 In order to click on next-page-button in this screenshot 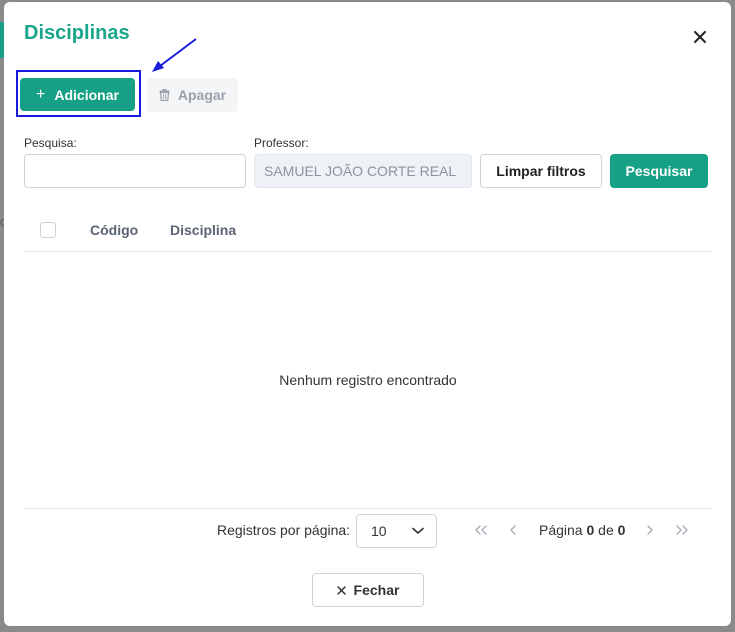, I will do `click(650, 530)`.